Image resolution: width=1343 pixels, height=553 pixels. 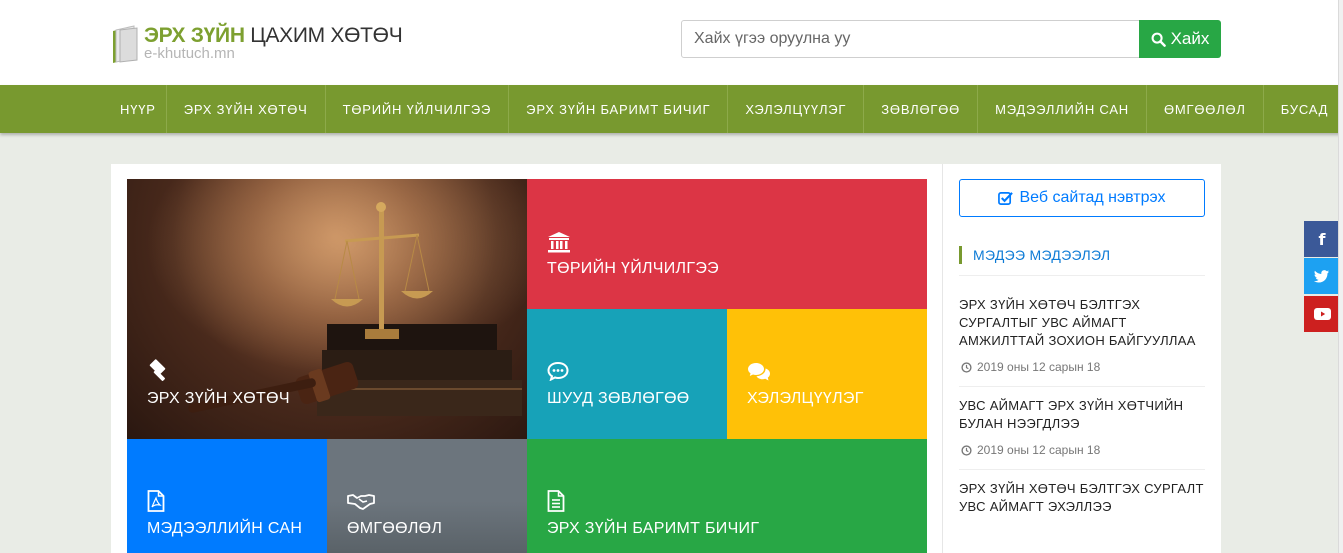 What do you see at coordinates (1092, 197) in the screenshot?
I see `login-button-label: Веб сайтад нэвтрэх` at bounding box center [1092, 197].